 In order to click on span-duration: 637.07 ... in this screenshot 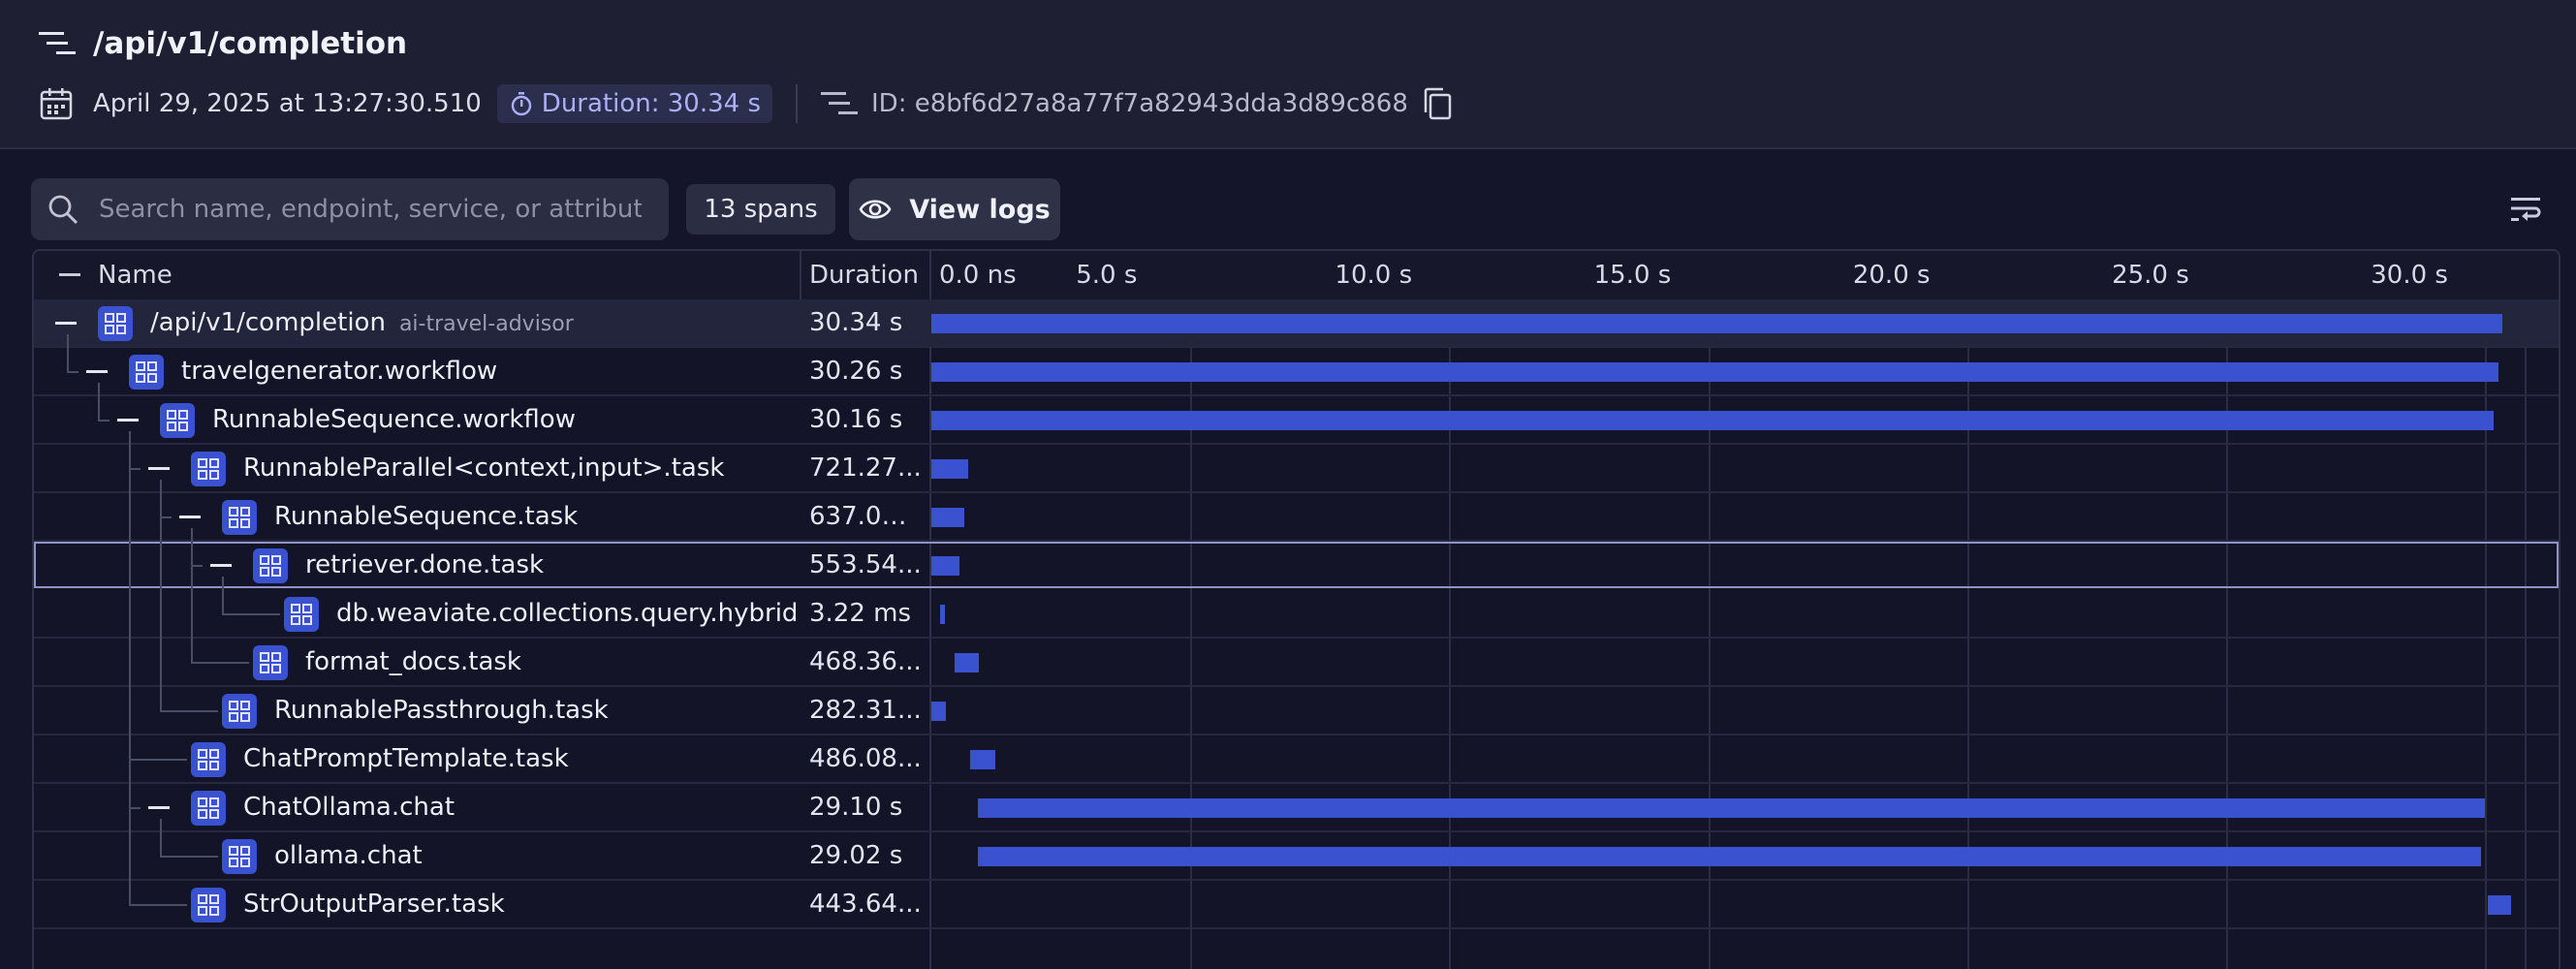, I will do `click(865, 516)`.